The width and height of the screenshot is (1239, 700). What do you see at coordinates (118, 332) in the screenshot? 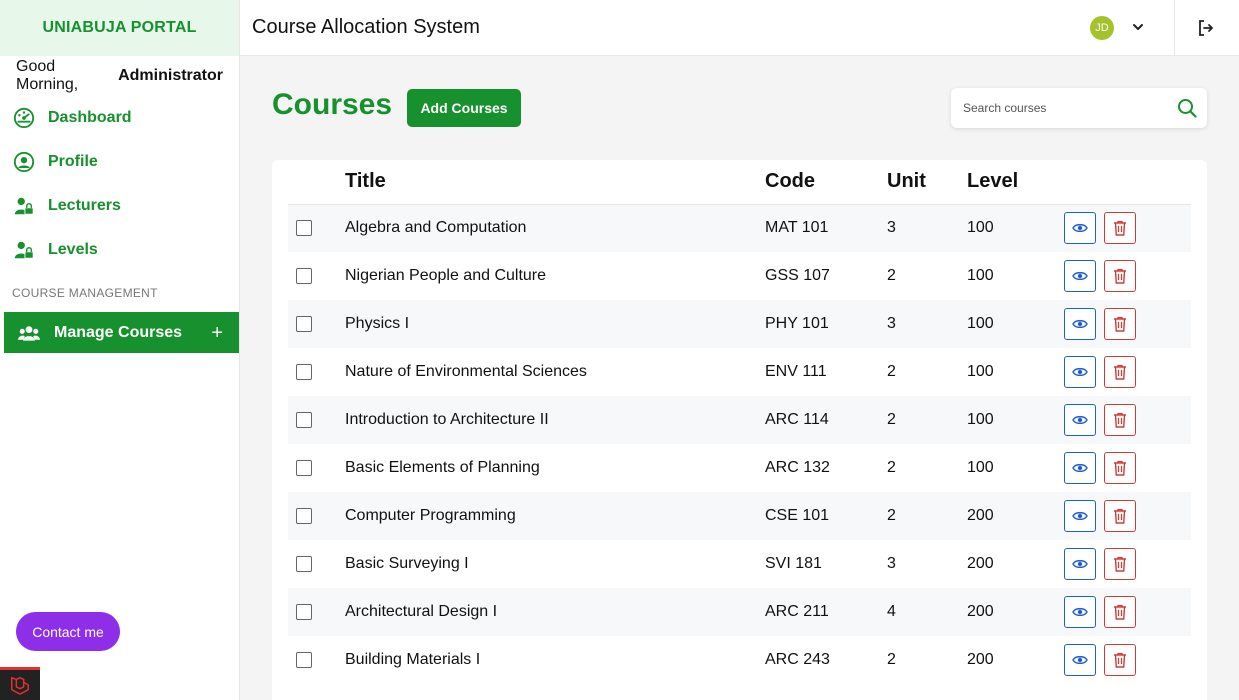
I see `sidebar-item-label: Manage Courses` at bounding box center [118, 332].